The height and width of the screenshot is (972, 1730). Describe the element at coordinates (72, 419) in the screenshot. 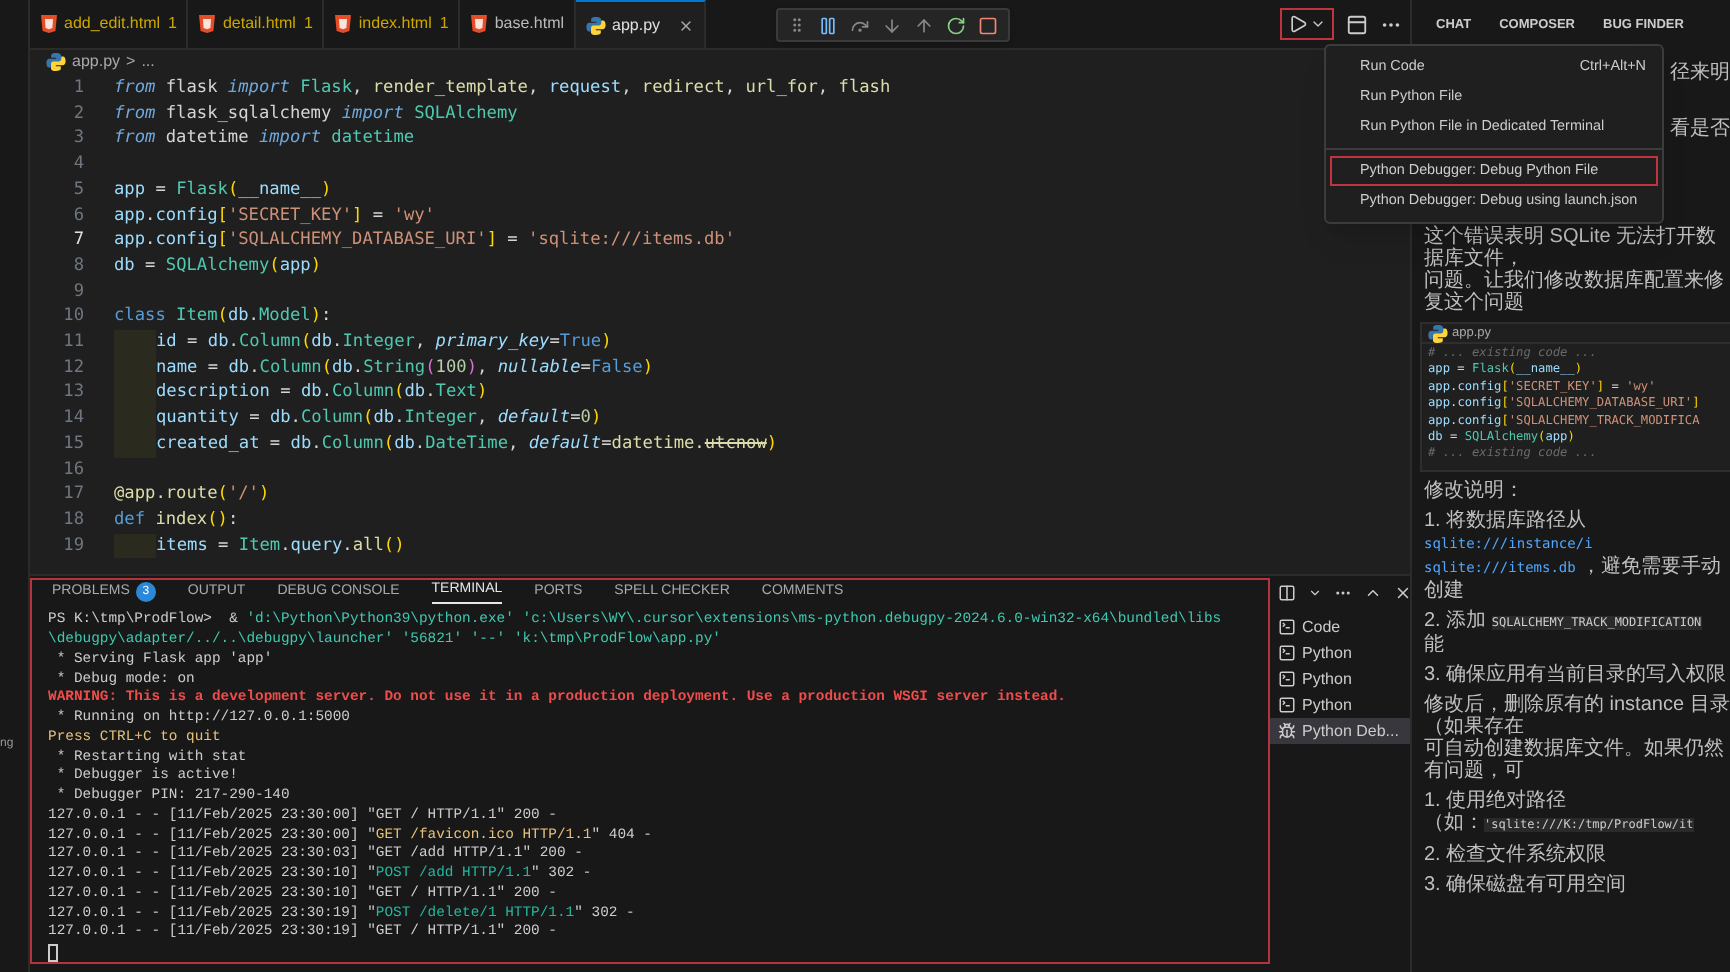

I see `line-number: 14` at that location.